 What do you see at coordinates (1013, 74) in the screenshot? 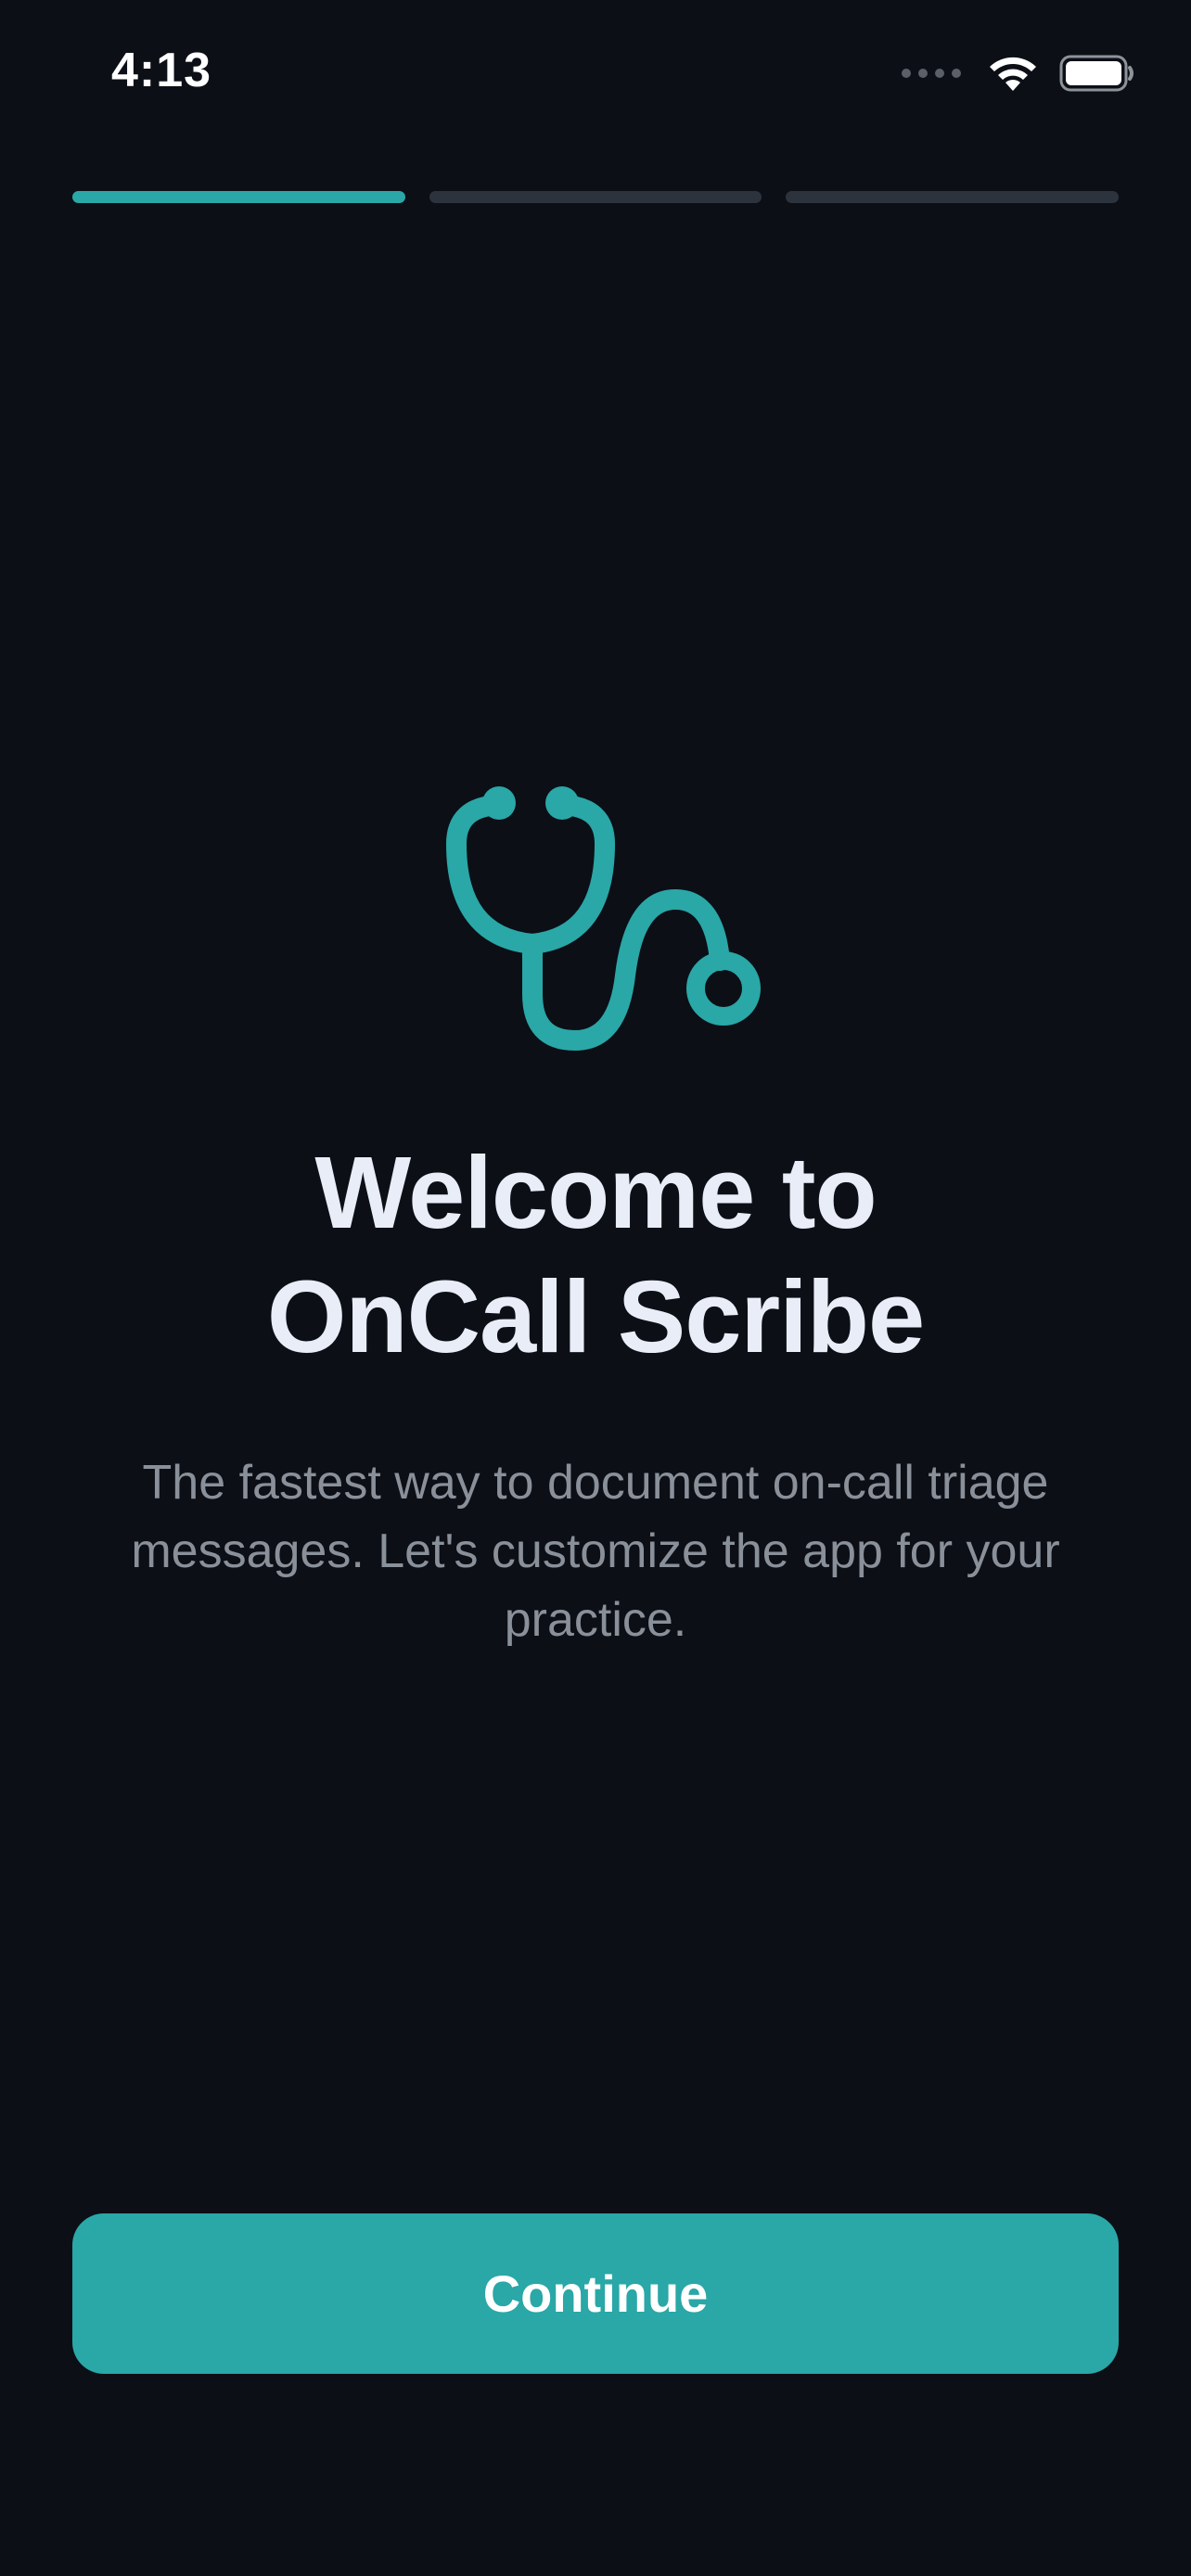
I see `wifi-icon` at bounding box center [1013, 74].